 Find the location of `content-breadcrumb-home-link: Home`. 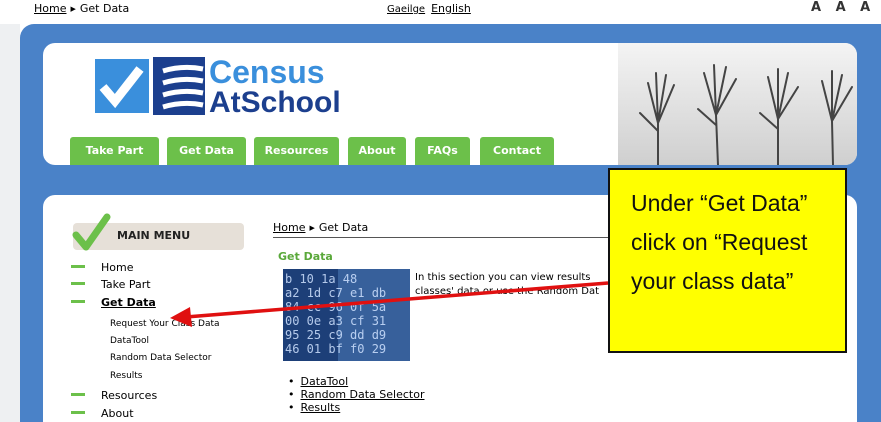

content-breadcrumb-home-link: Home is located at coordinates (289, 227).